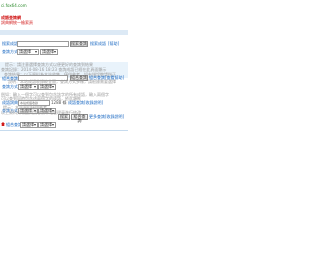  Describe the element at coordinates (29, 125) in the screenshot. I see `footer-select-1: 請選擇` at that location.